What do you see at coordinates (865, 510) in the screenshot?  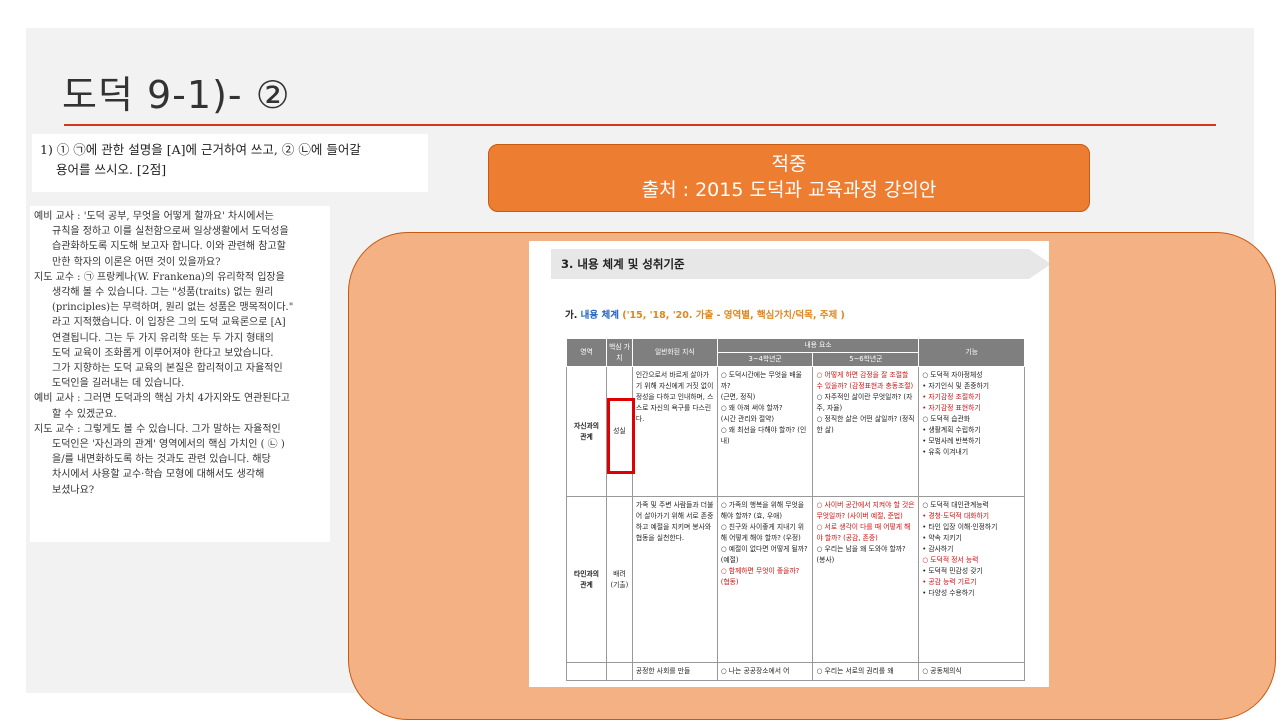 I see `cell-line: ○ 사이버 공간에서 지켜야 할 것은 무엇일까? (사이버 예절, 준법)` at bounding box center [865, 510].